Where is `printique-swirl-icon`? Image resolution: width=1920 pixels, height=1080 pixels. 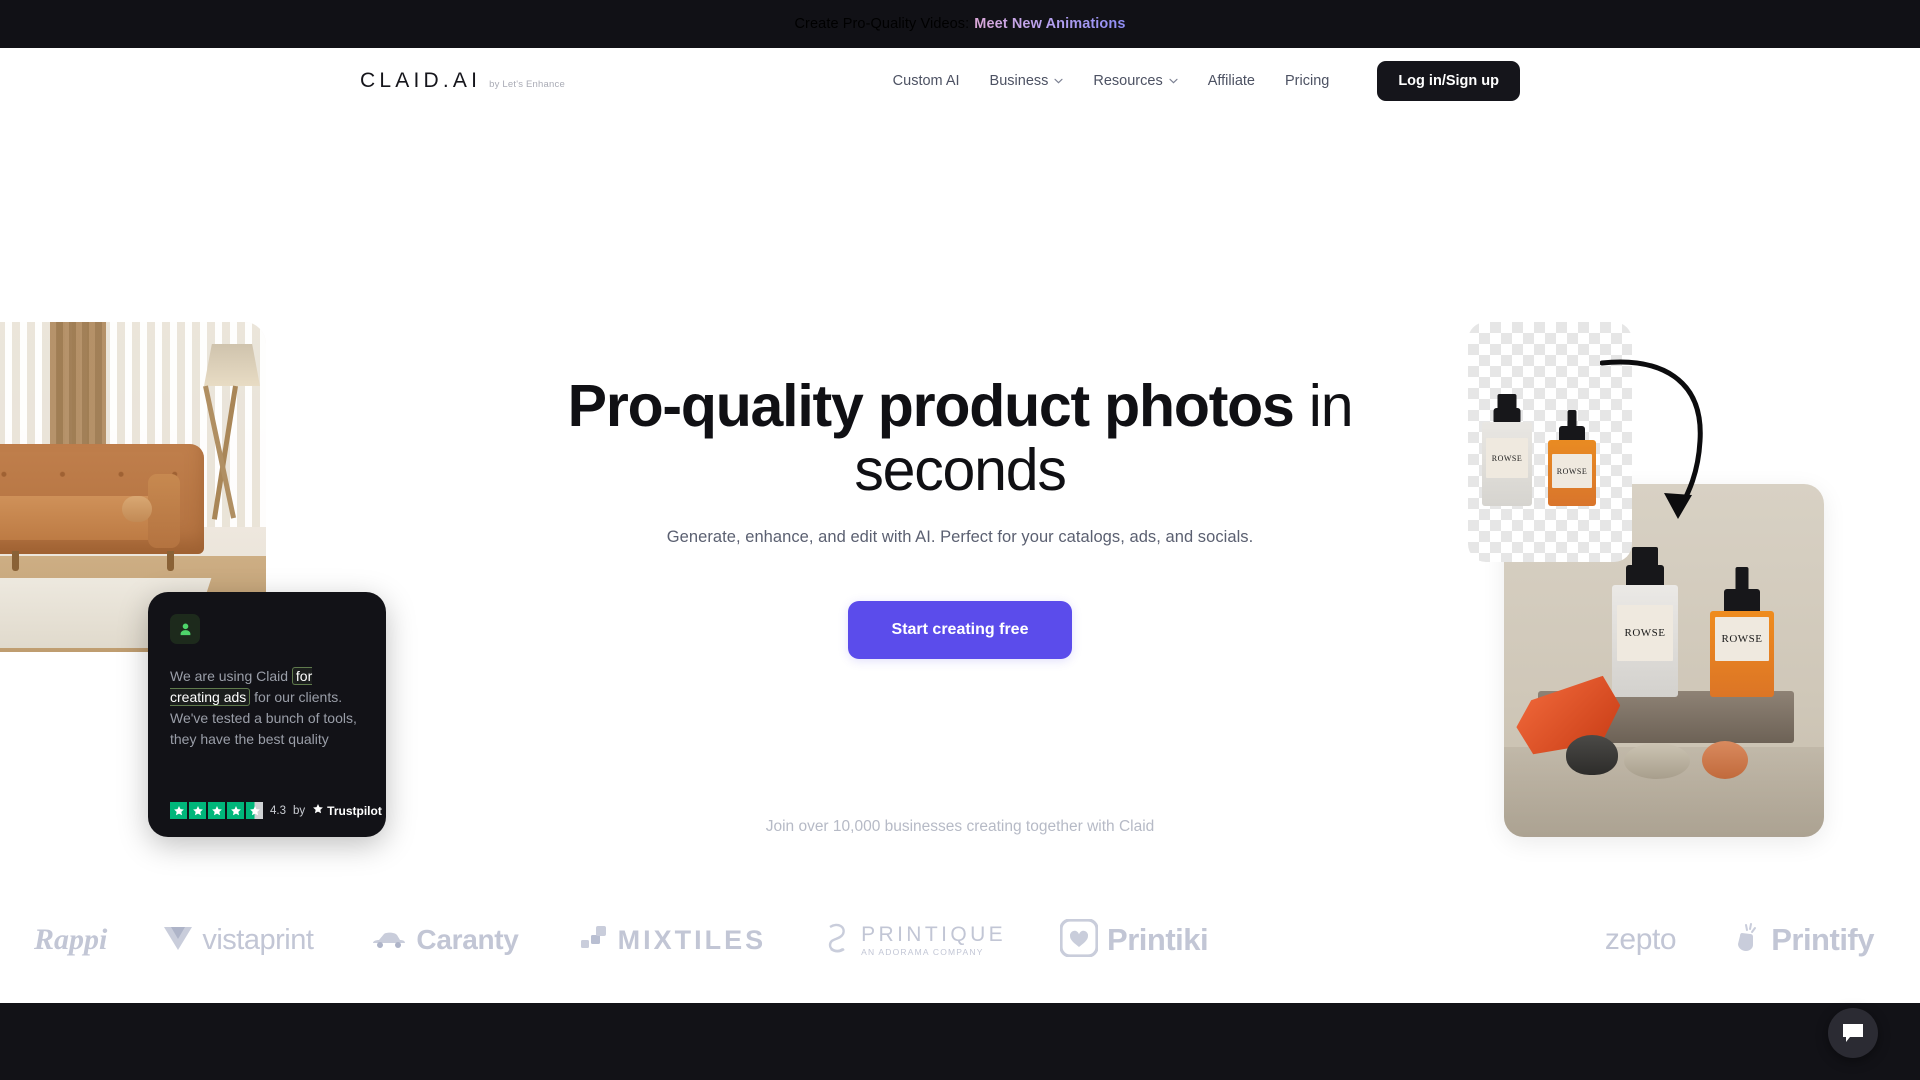
printique-swirl-icon is located at coordinates (838, 940).